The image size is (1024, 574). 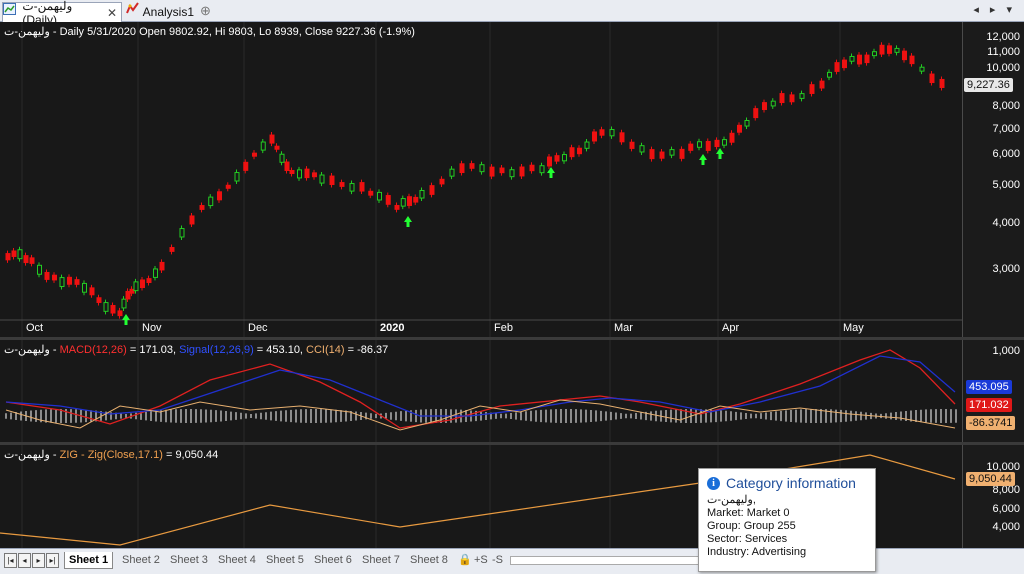 I want to click on x-tick: Mar, so click(x=623, y=328).